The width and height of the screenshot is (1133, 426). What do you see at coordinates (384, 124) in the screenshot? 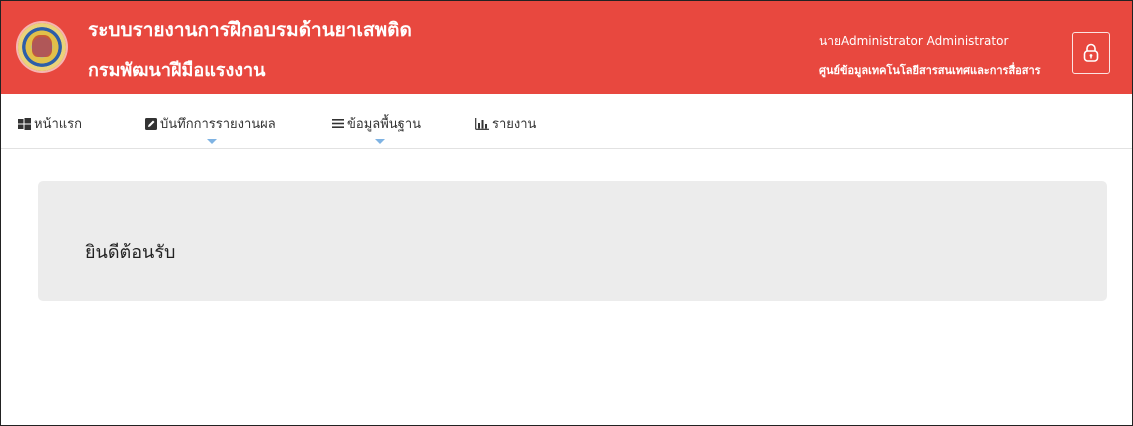
I see `nav-label-master-data: ข้อมูลพื้นฐาน` at bounding box center [384, 124].